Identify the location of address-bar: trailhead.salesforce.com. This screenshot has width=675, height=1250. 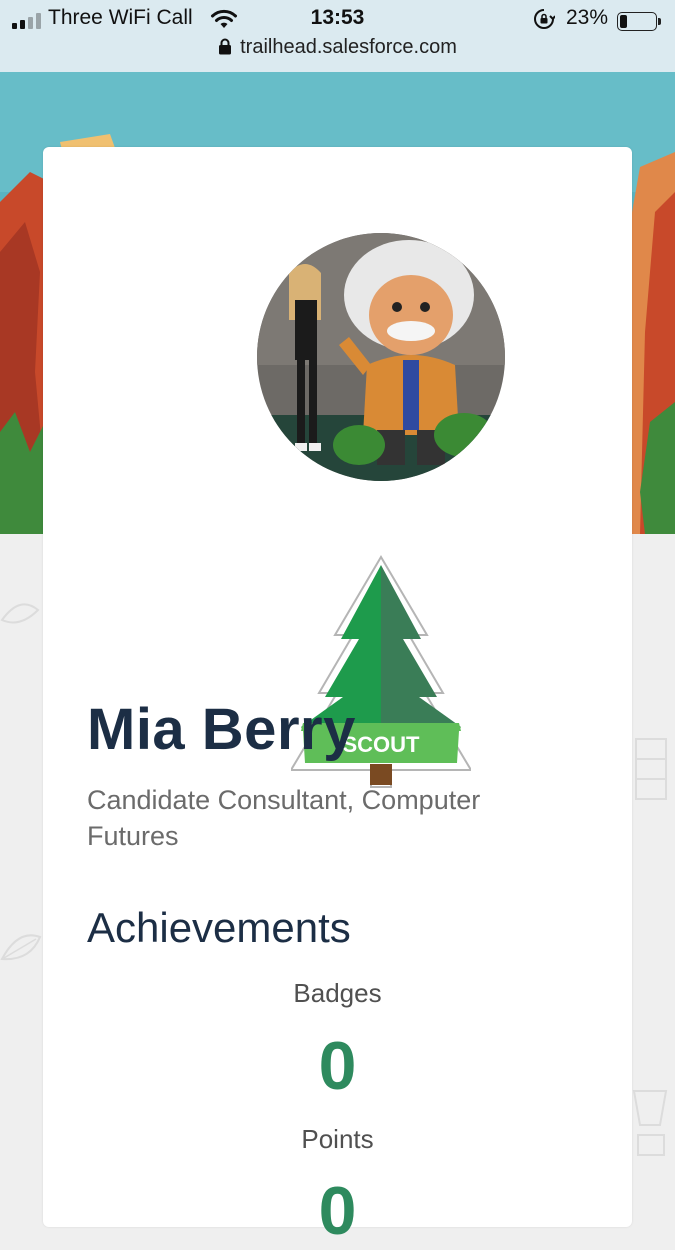
(337, 49).